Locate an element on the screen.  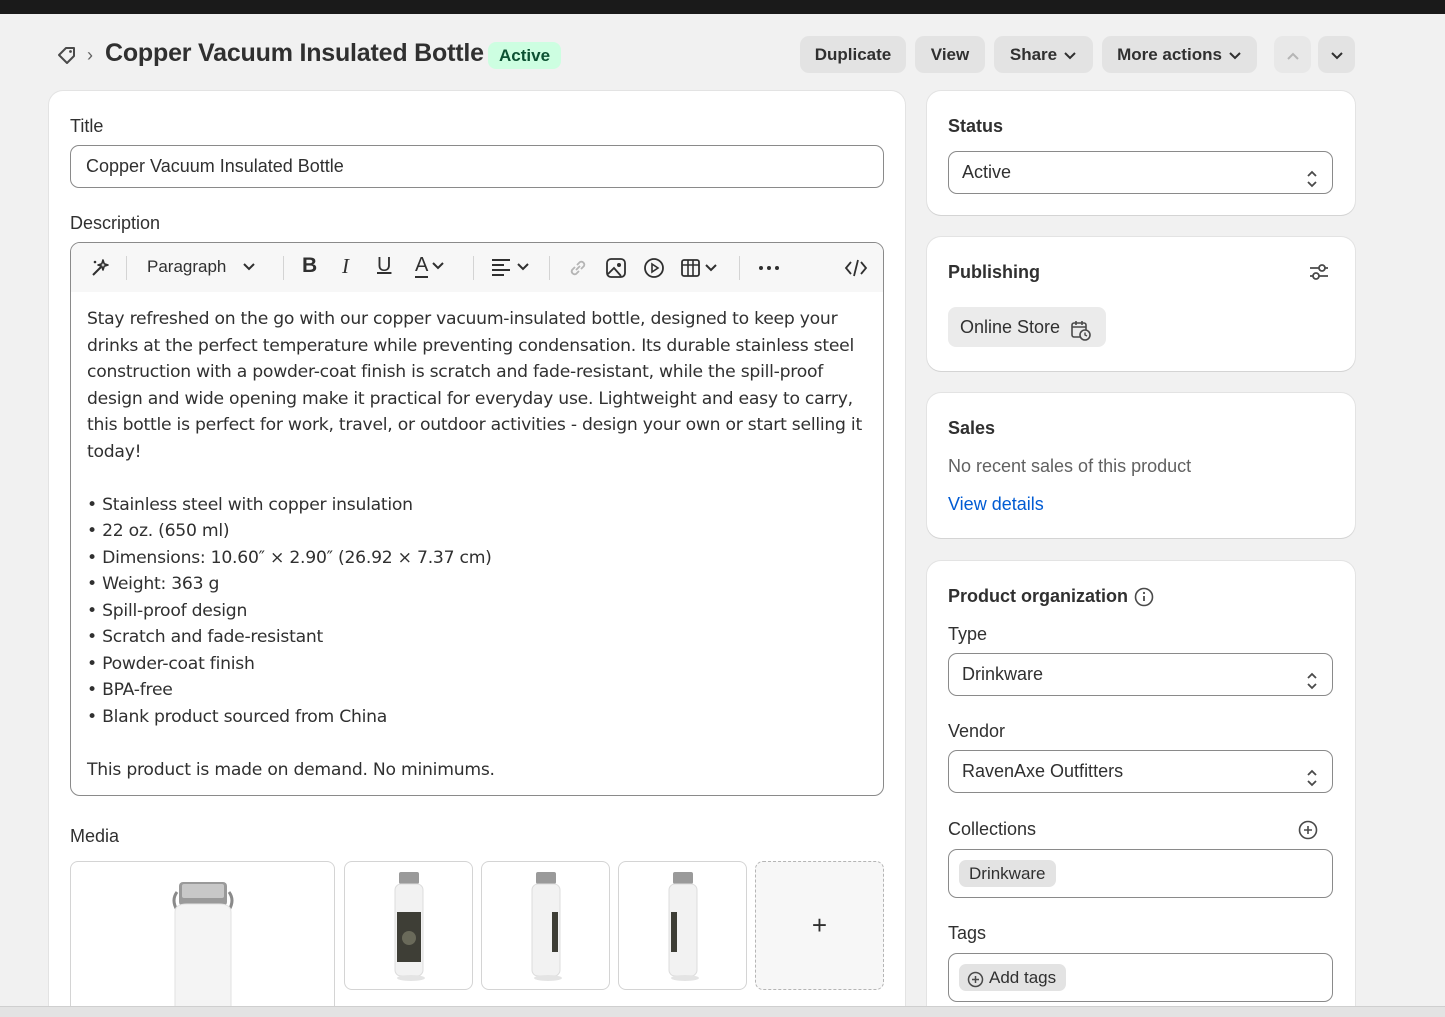
magic-wand-icon is located at coordinates (100, 268).